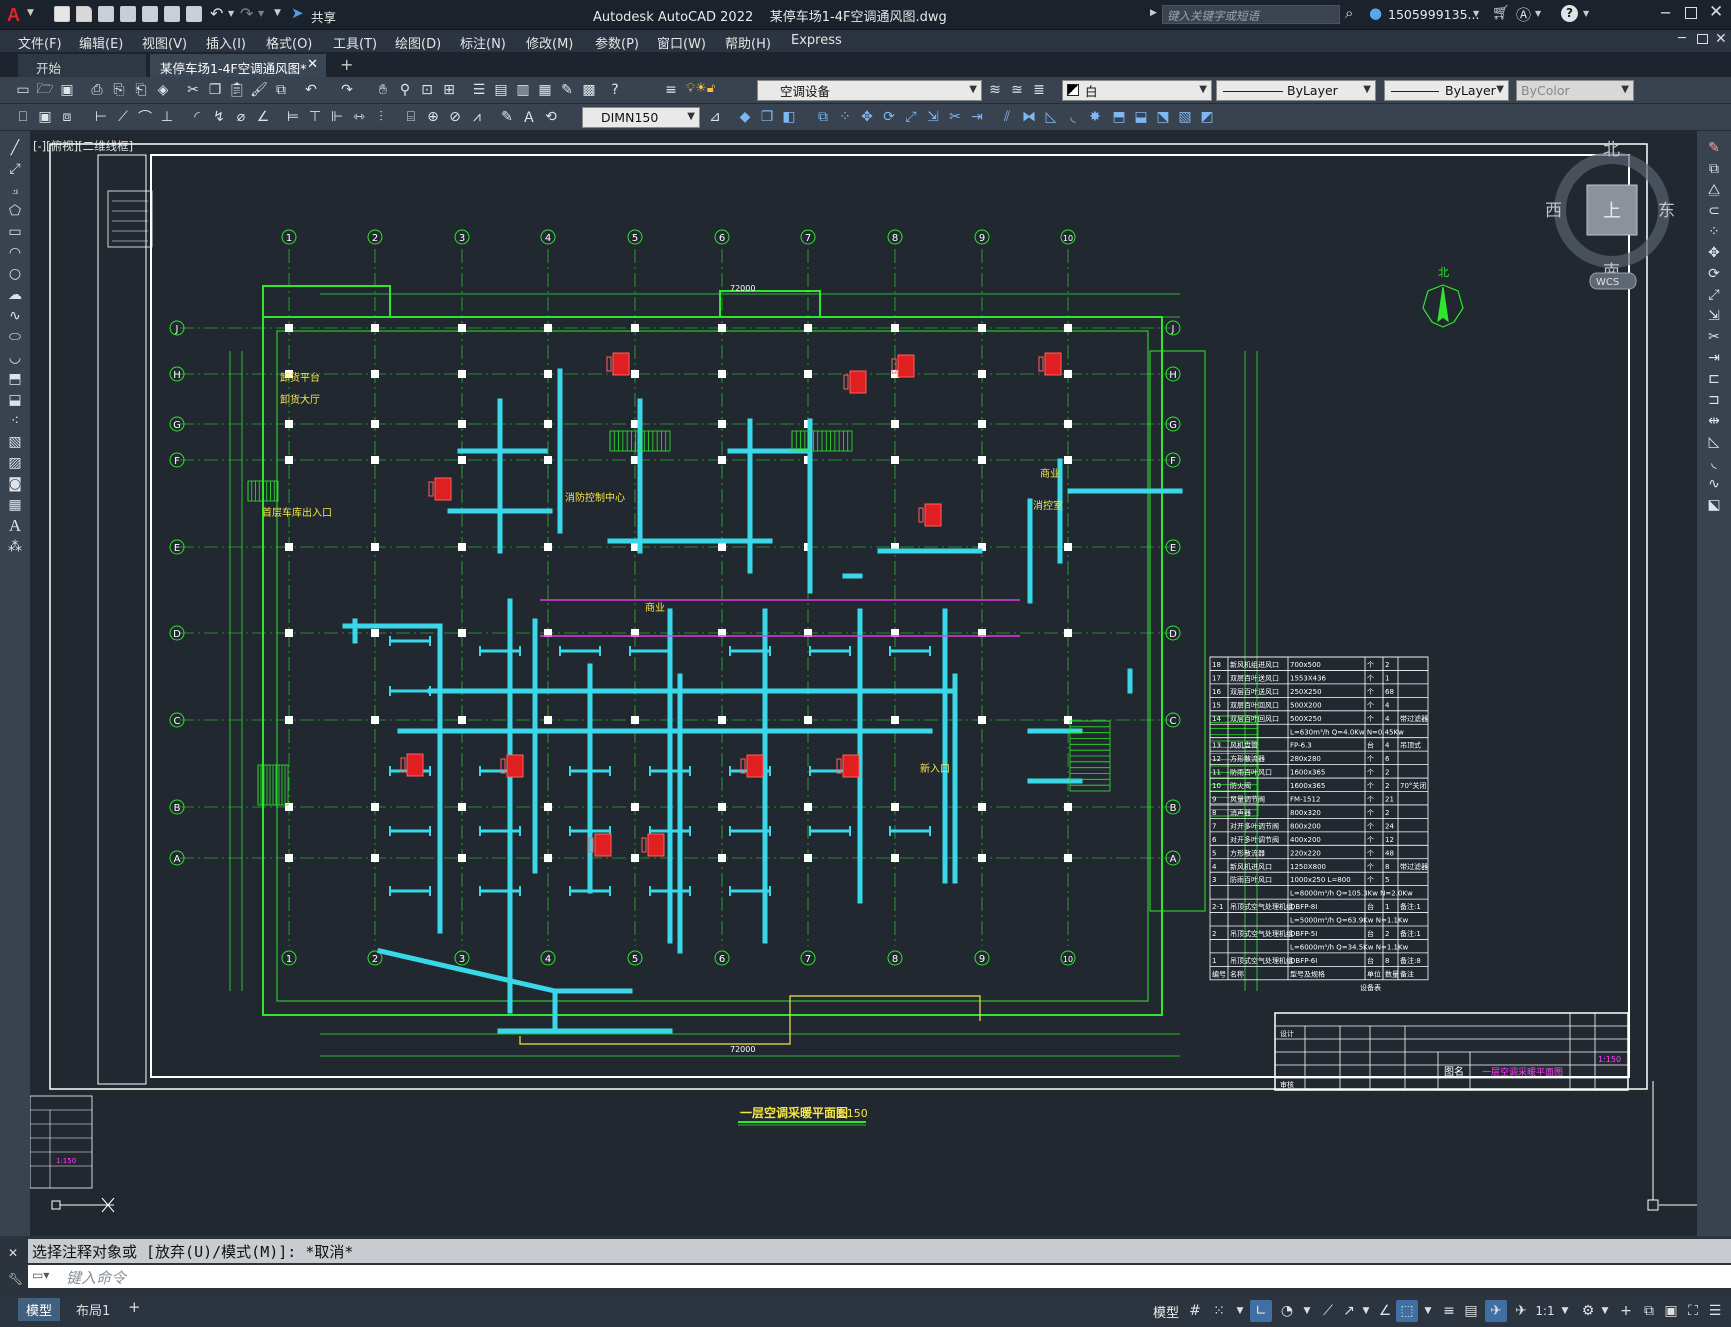  Describe the element at coordinates (1605, 1311) in the screenshot. I see `workspace-dropdown-icon: ▼` at that location.